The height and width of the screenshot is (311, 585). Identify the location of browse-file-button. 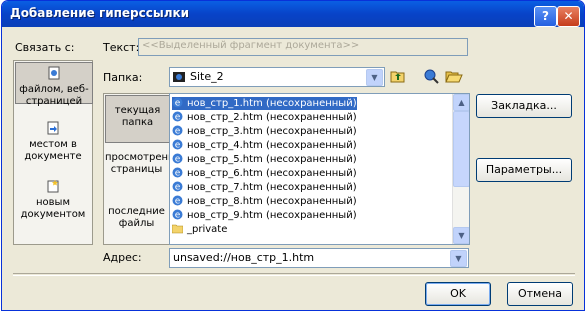
(454, 76).